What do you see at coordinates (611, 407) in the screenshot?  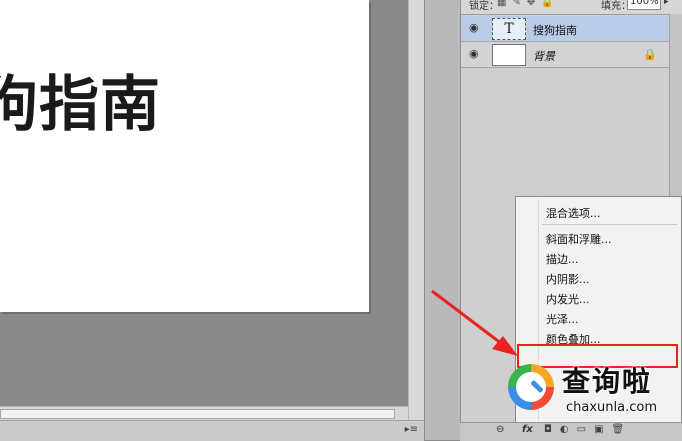 I see `watermark-url: chaxunla.com` at bounding box center [611, 407].